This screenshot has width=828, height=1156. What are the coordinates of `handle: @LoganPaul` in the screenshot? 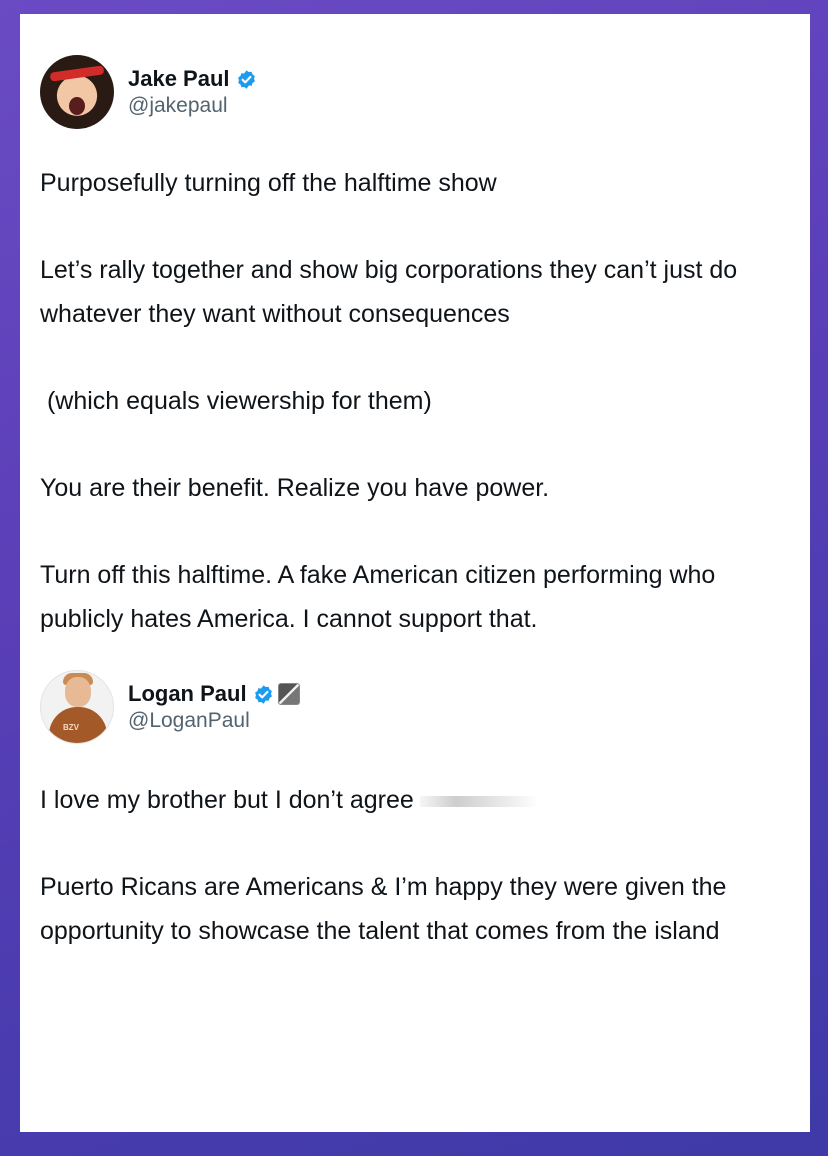 It's located at (214, 721).